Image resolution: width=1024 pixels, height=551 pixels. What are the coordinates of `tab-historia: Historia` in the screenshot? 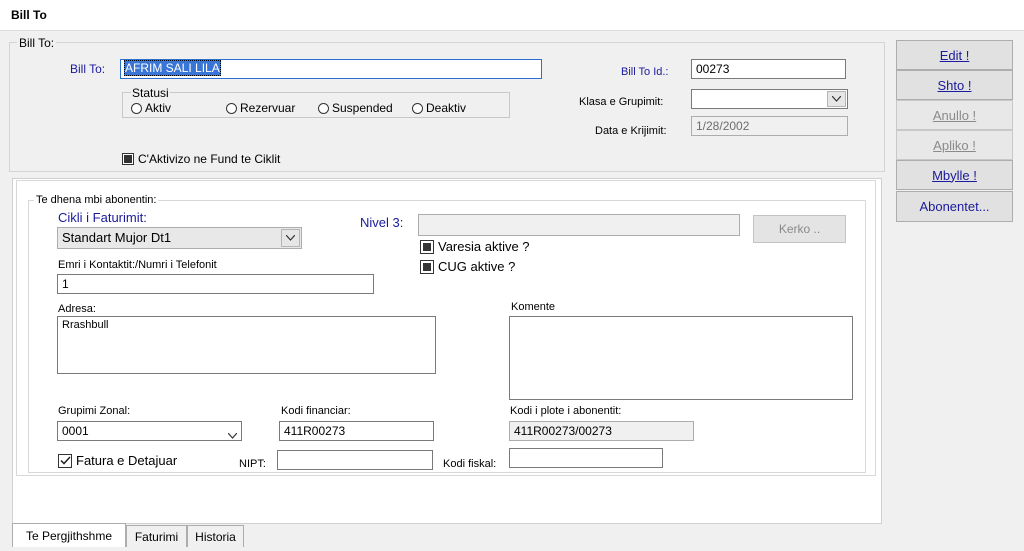 It's located at (215, 536).